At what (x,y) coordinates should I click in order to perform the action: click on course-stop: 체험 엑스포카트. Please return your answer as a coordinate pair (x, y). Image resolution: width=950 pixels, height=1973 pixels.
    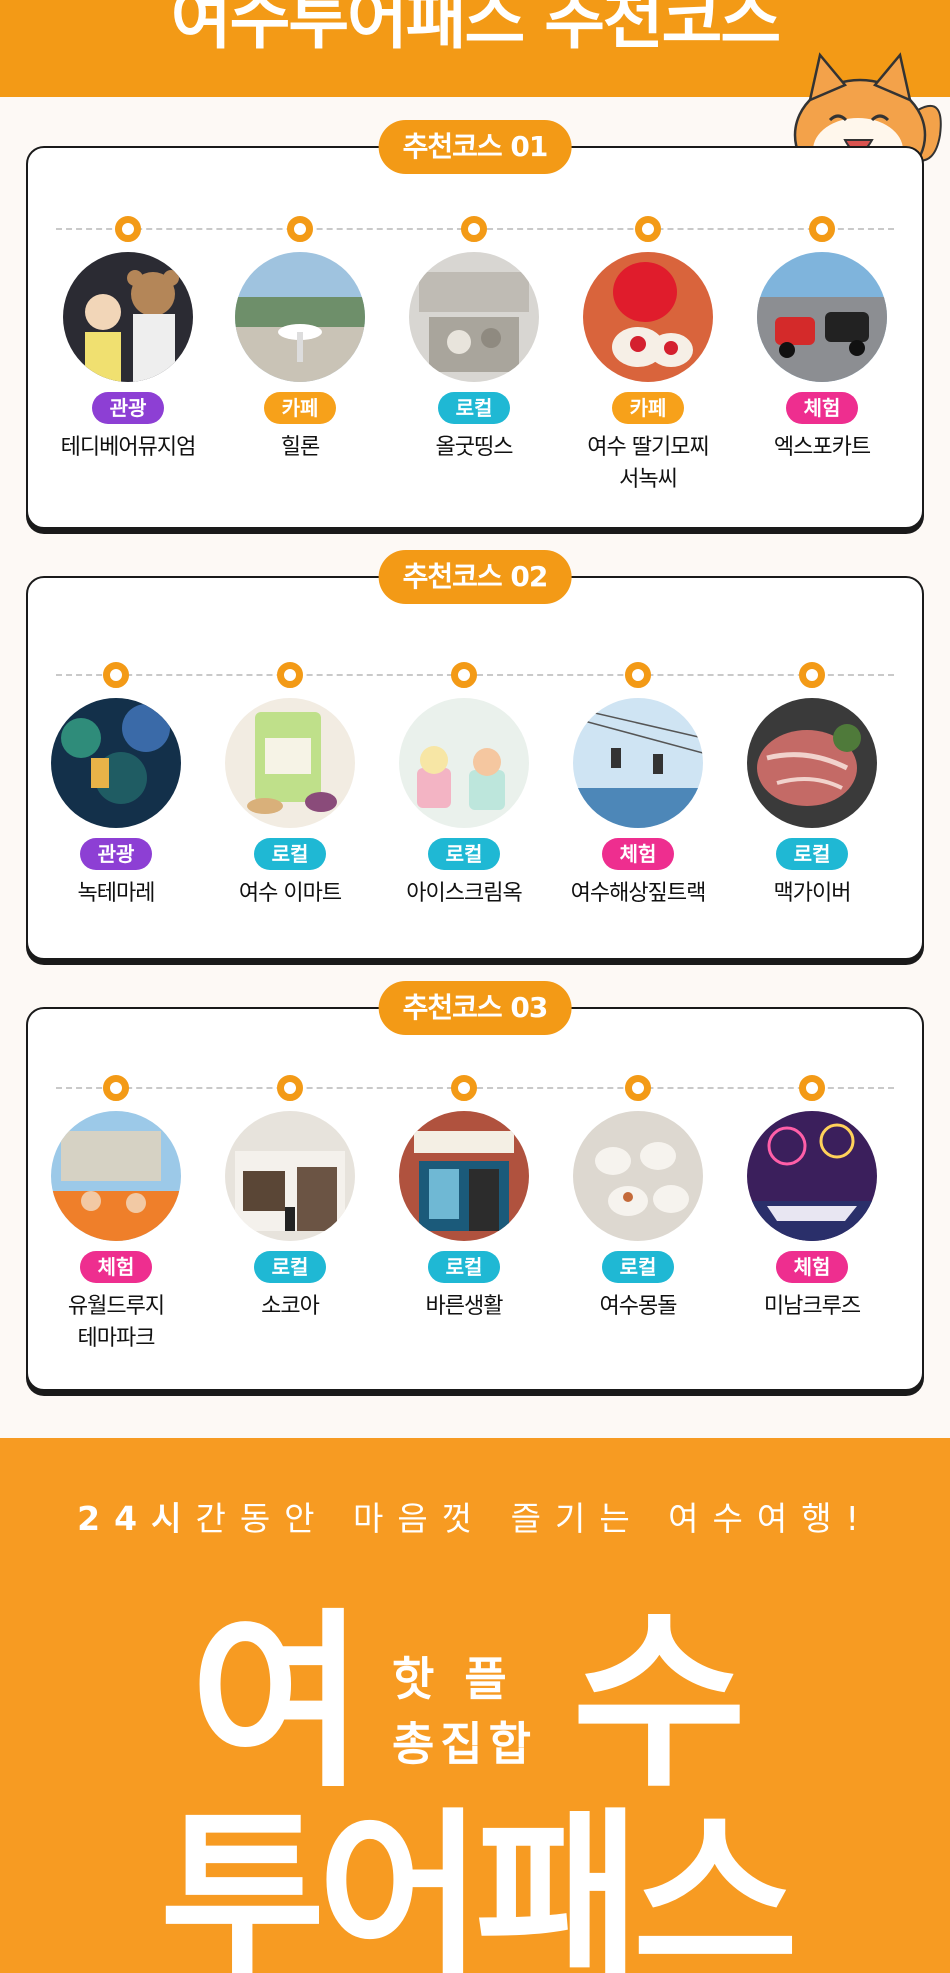
    Looking at the image, I should click on (822, 340).